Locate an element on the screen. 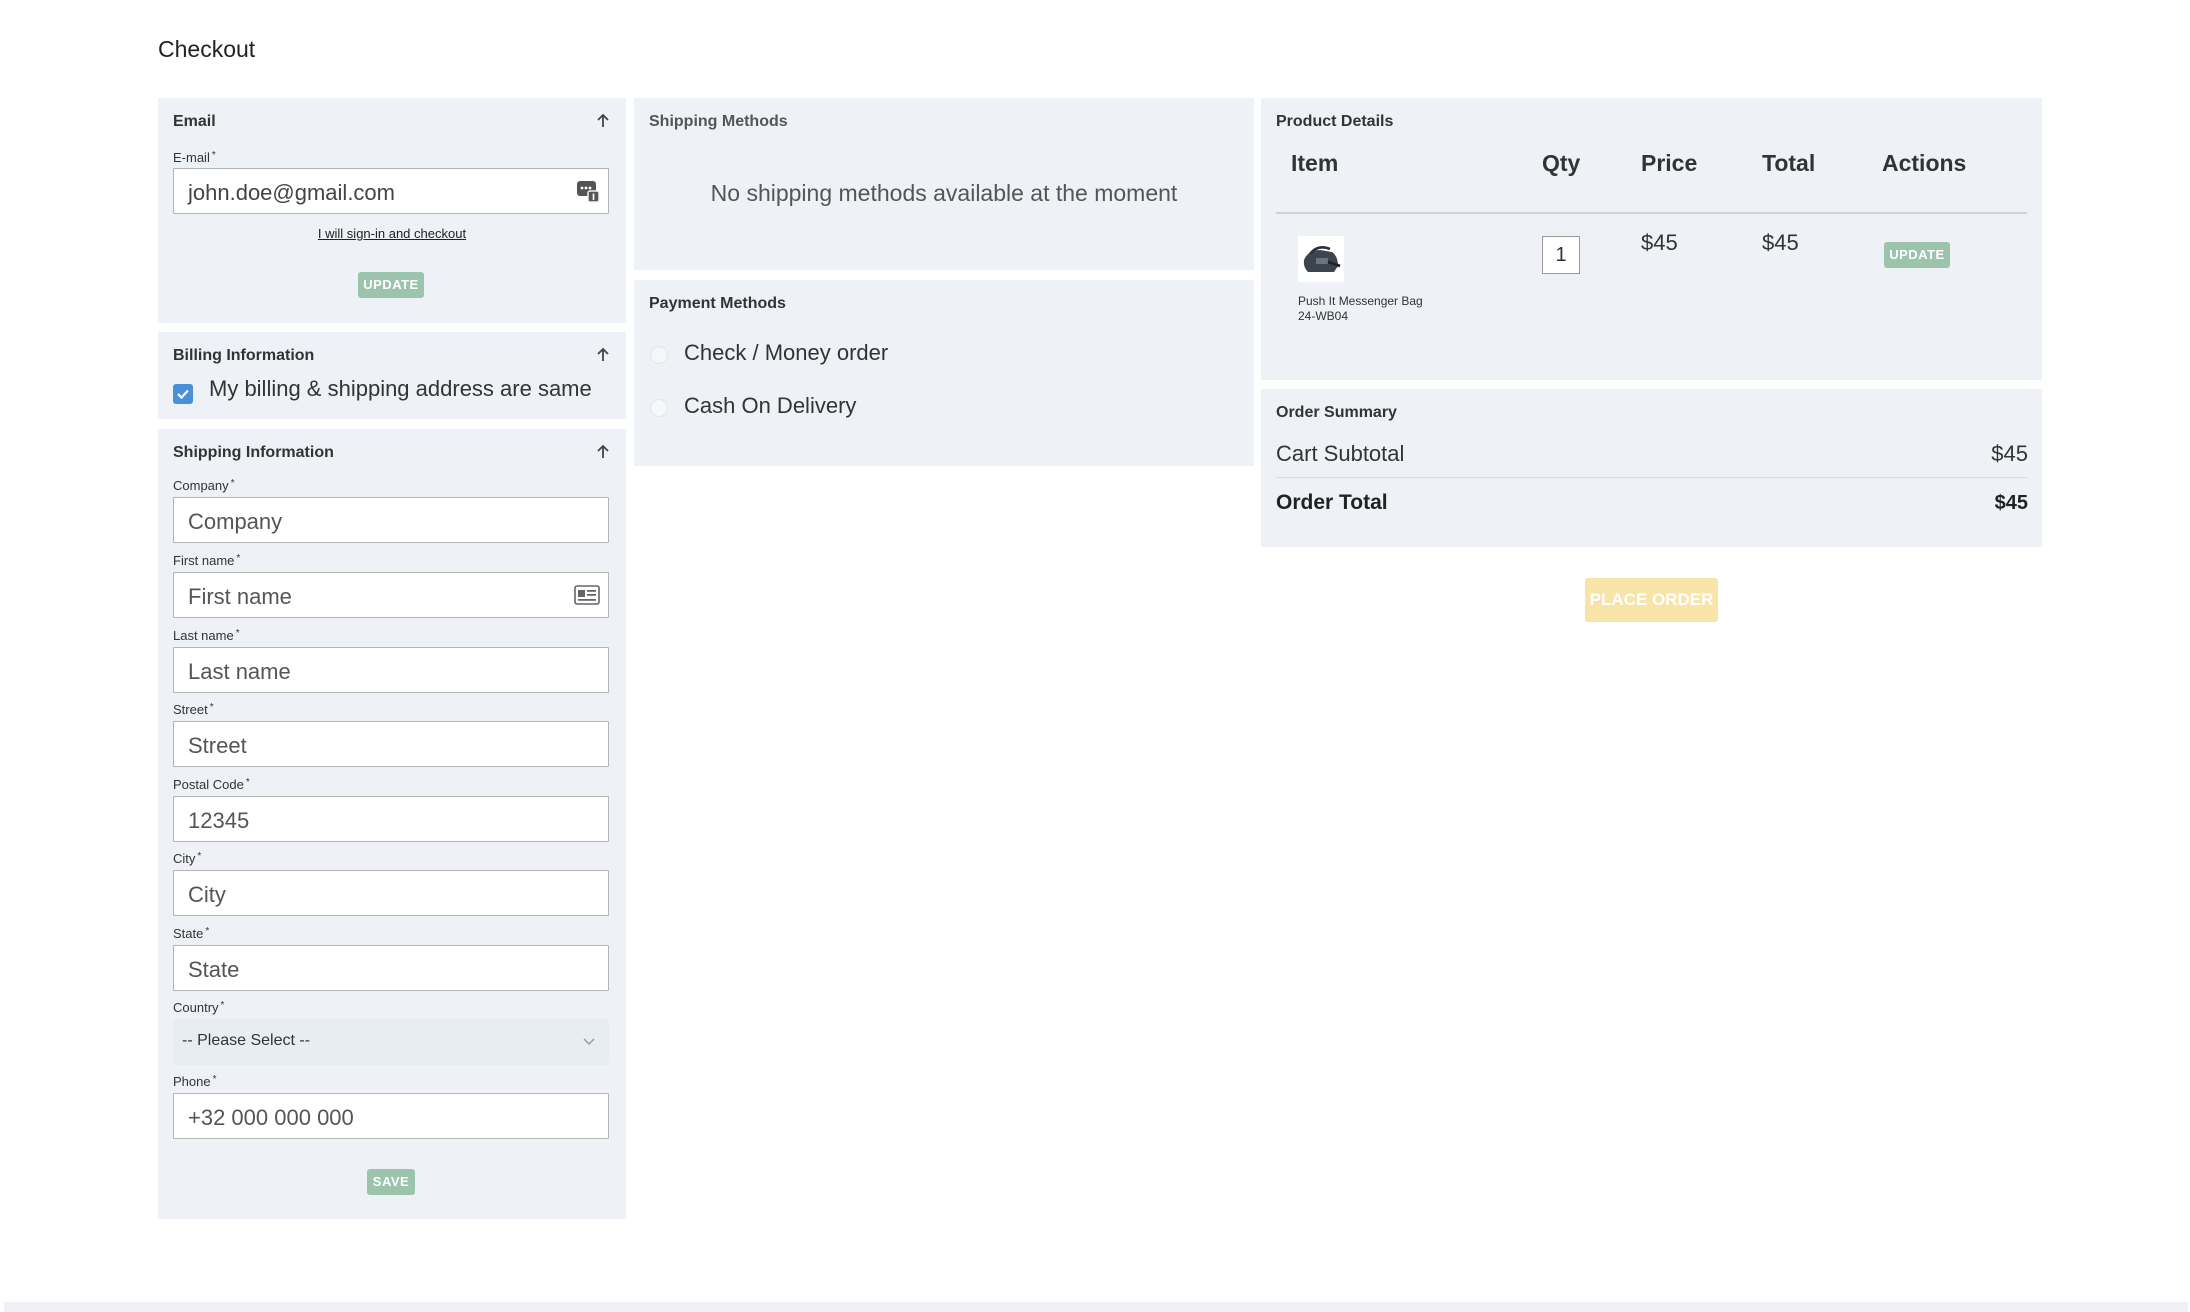  save-button: SAVE is located at coordinates (391, 1182).